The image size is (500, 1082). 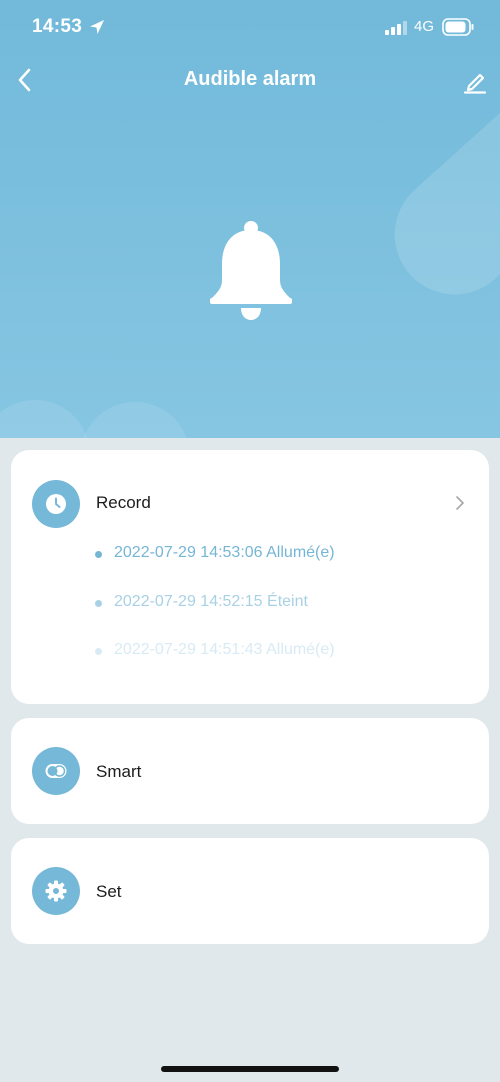 I want to click on clock-icon, so click(x=56, y=504).